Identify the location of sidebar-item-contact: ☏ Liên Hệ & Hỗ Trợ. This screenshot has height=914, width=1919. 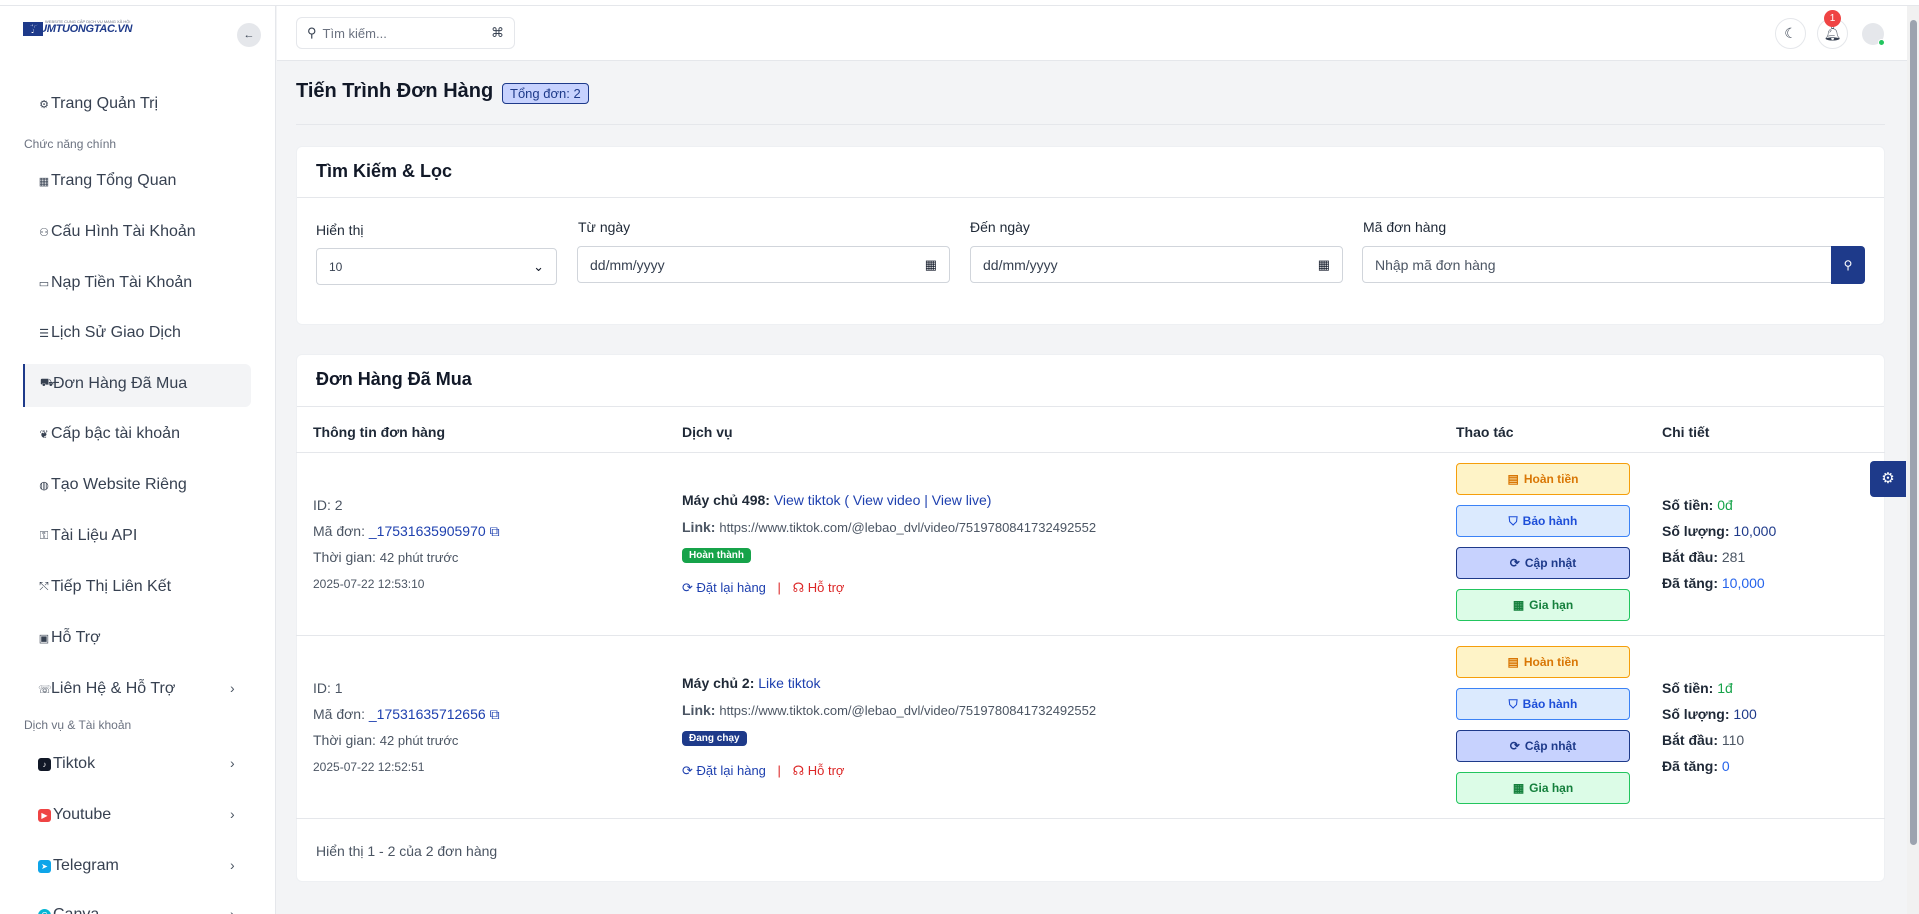
(106, 689).